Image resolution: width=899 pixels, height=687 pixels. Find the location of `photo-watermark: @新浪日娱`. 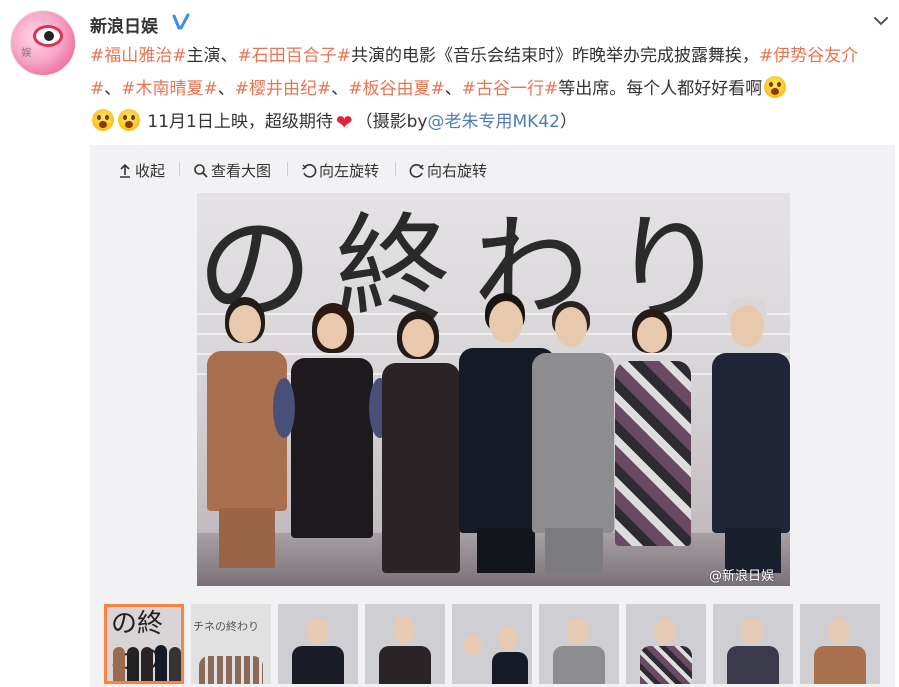

photo-watermark: @新浪日娱 is located at coordinates (742, 576).